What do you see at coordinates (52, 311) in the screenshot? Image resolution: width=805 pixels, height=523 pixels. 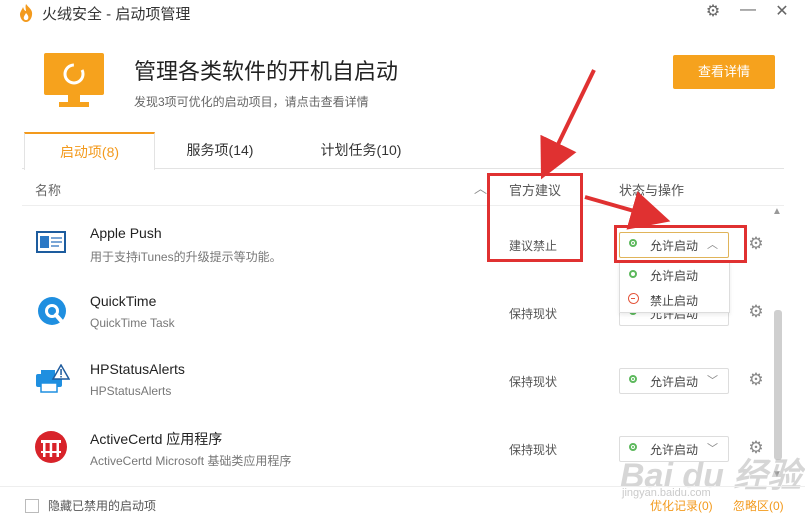 I see `quicktime-app-icon` at bounding box center [52, 311].